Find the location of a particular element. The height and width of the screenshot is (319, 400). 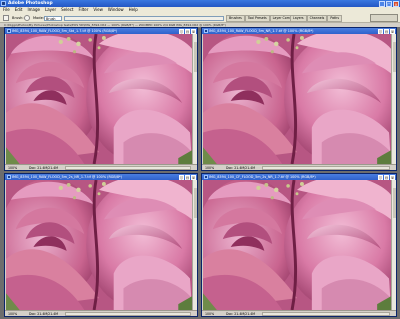

window-controls: _ □ × is located at coordinates (389, 3).